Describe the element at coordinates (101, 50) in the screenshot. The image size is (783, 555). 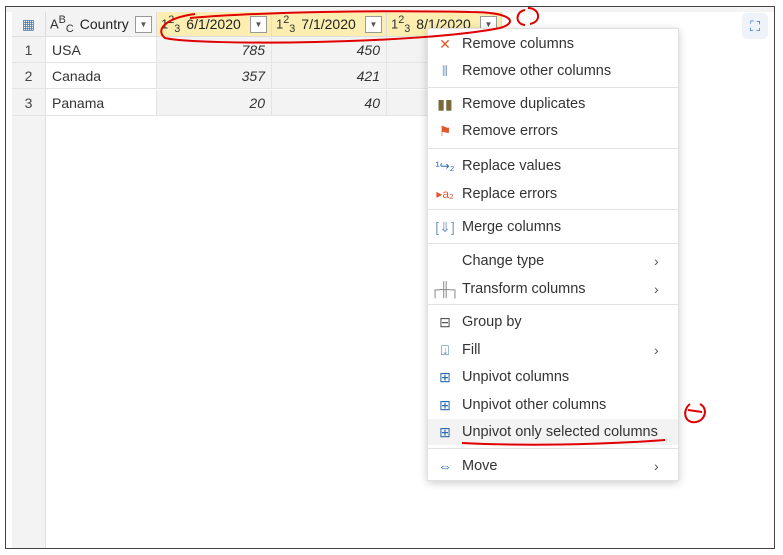
I see `cell: USA` at that location.